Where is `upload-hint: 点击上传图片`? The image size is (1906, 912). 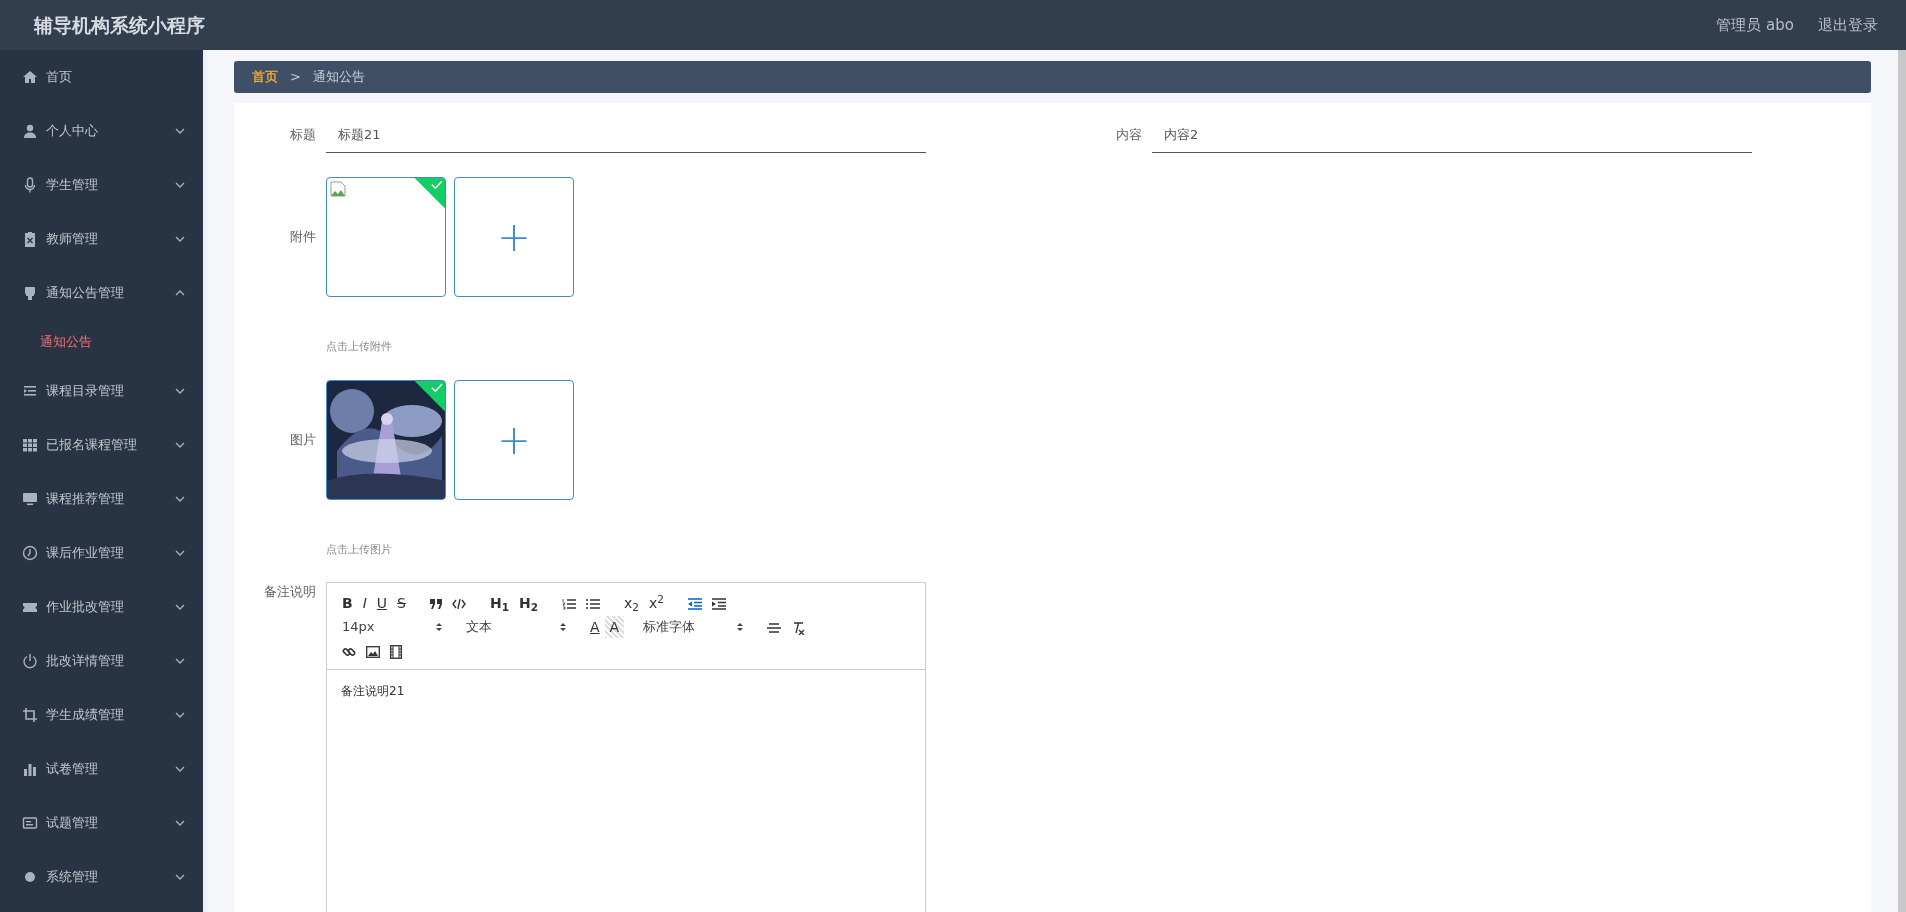 upload-hint: 点击上传图片 is located at coordinates (359, 549).